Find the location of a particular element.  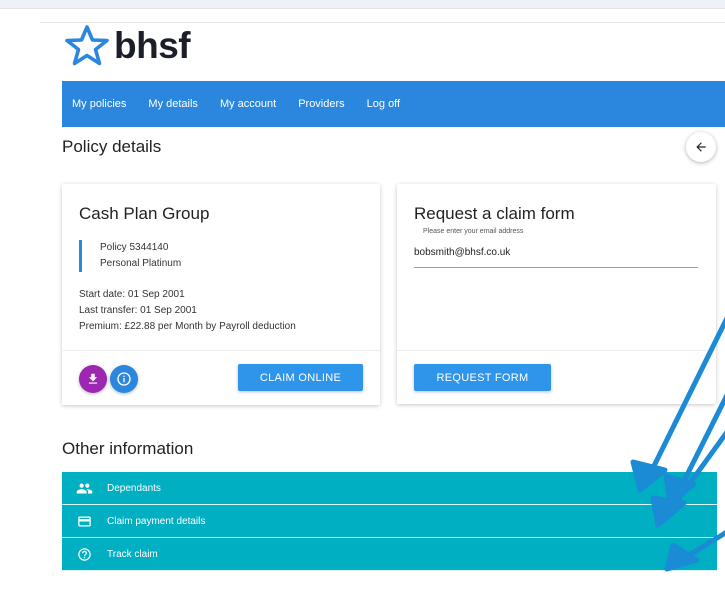

download-icon is located at coordinates (93, 378).